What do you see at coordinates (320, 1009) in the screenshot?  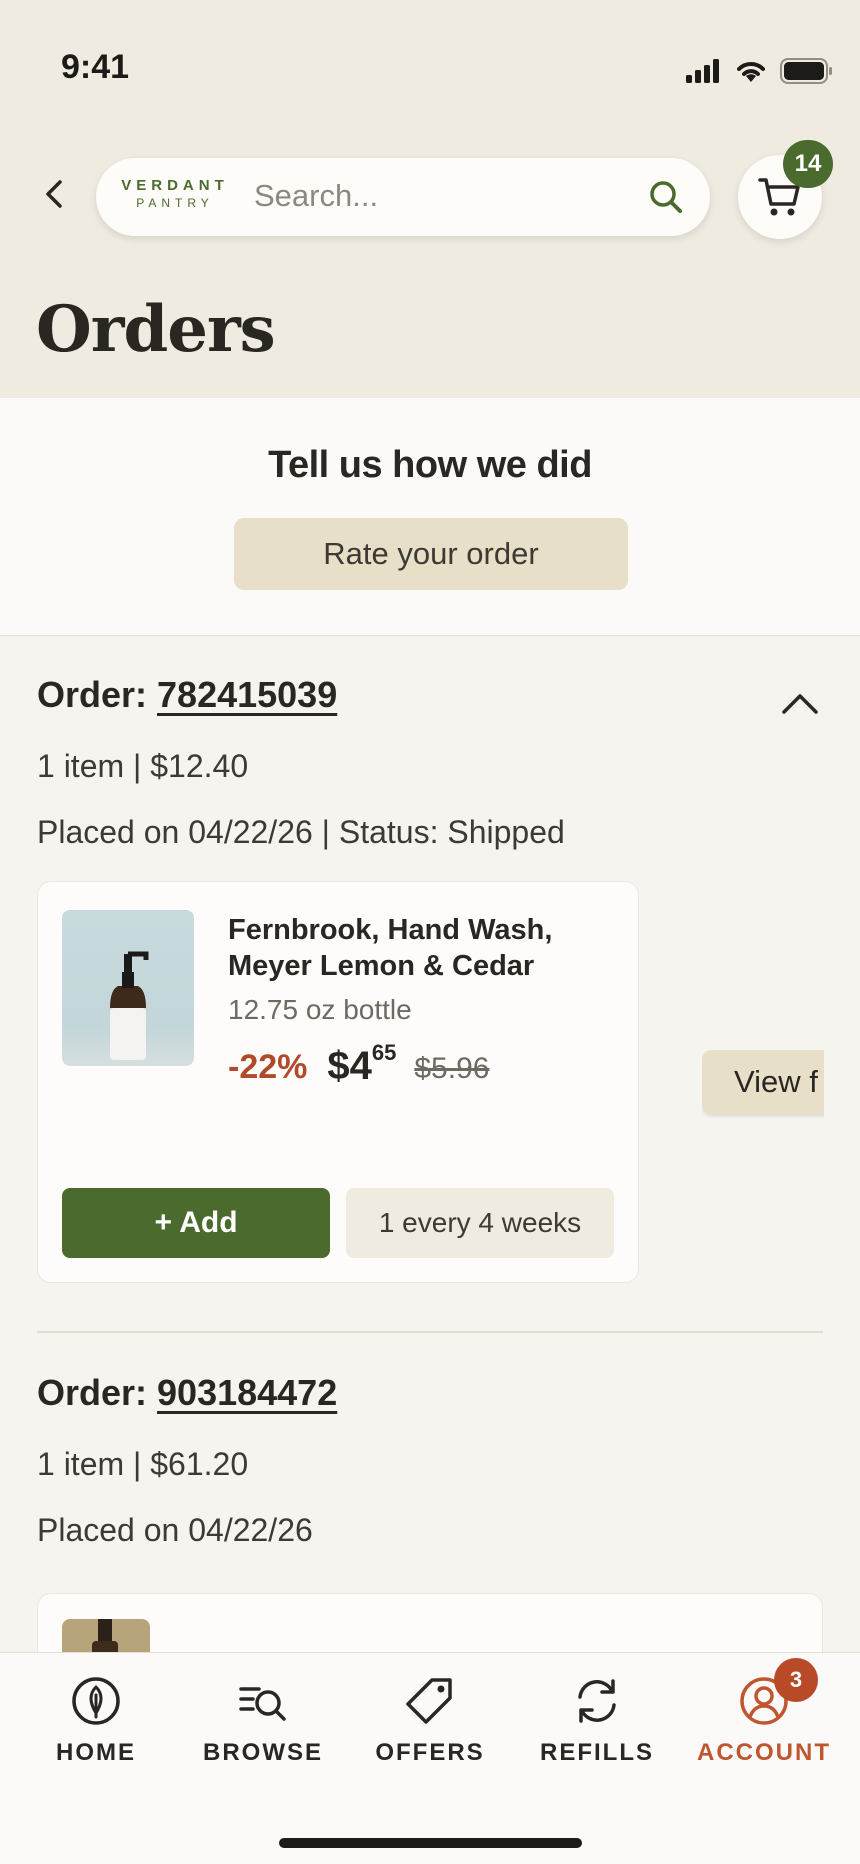 I see `product-size: 12.75 oz bottle` at bounding box center [320, 1009].